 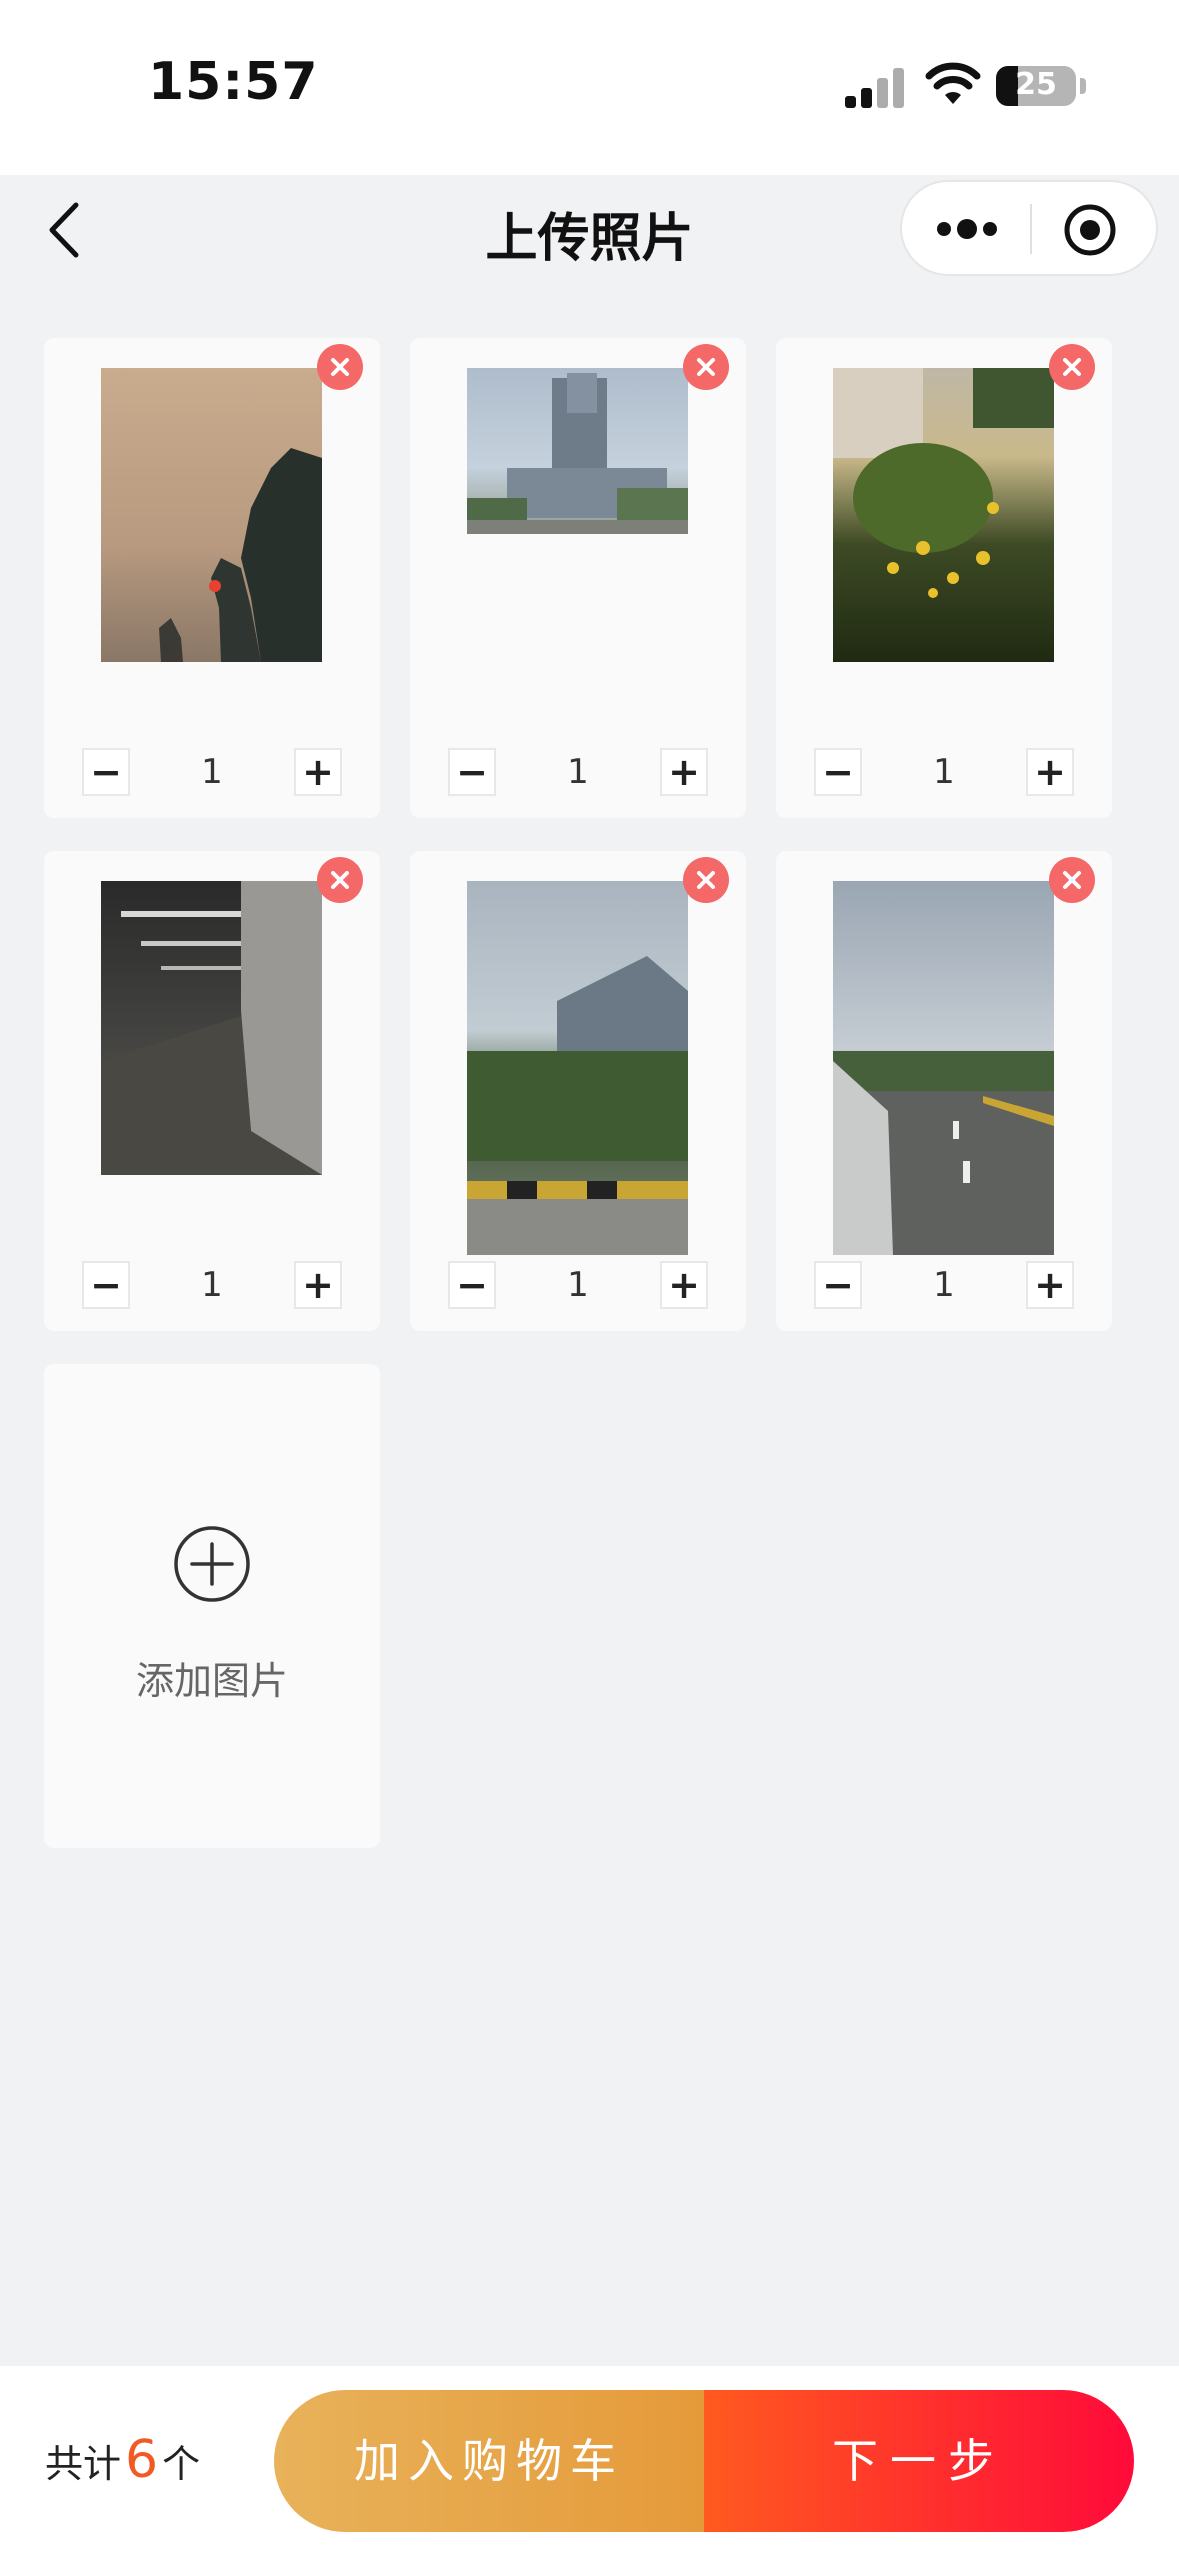 I want to click on bottom-action-bar: 共计6 个 加入购物车 下一步, so click(x=589, y=2461).